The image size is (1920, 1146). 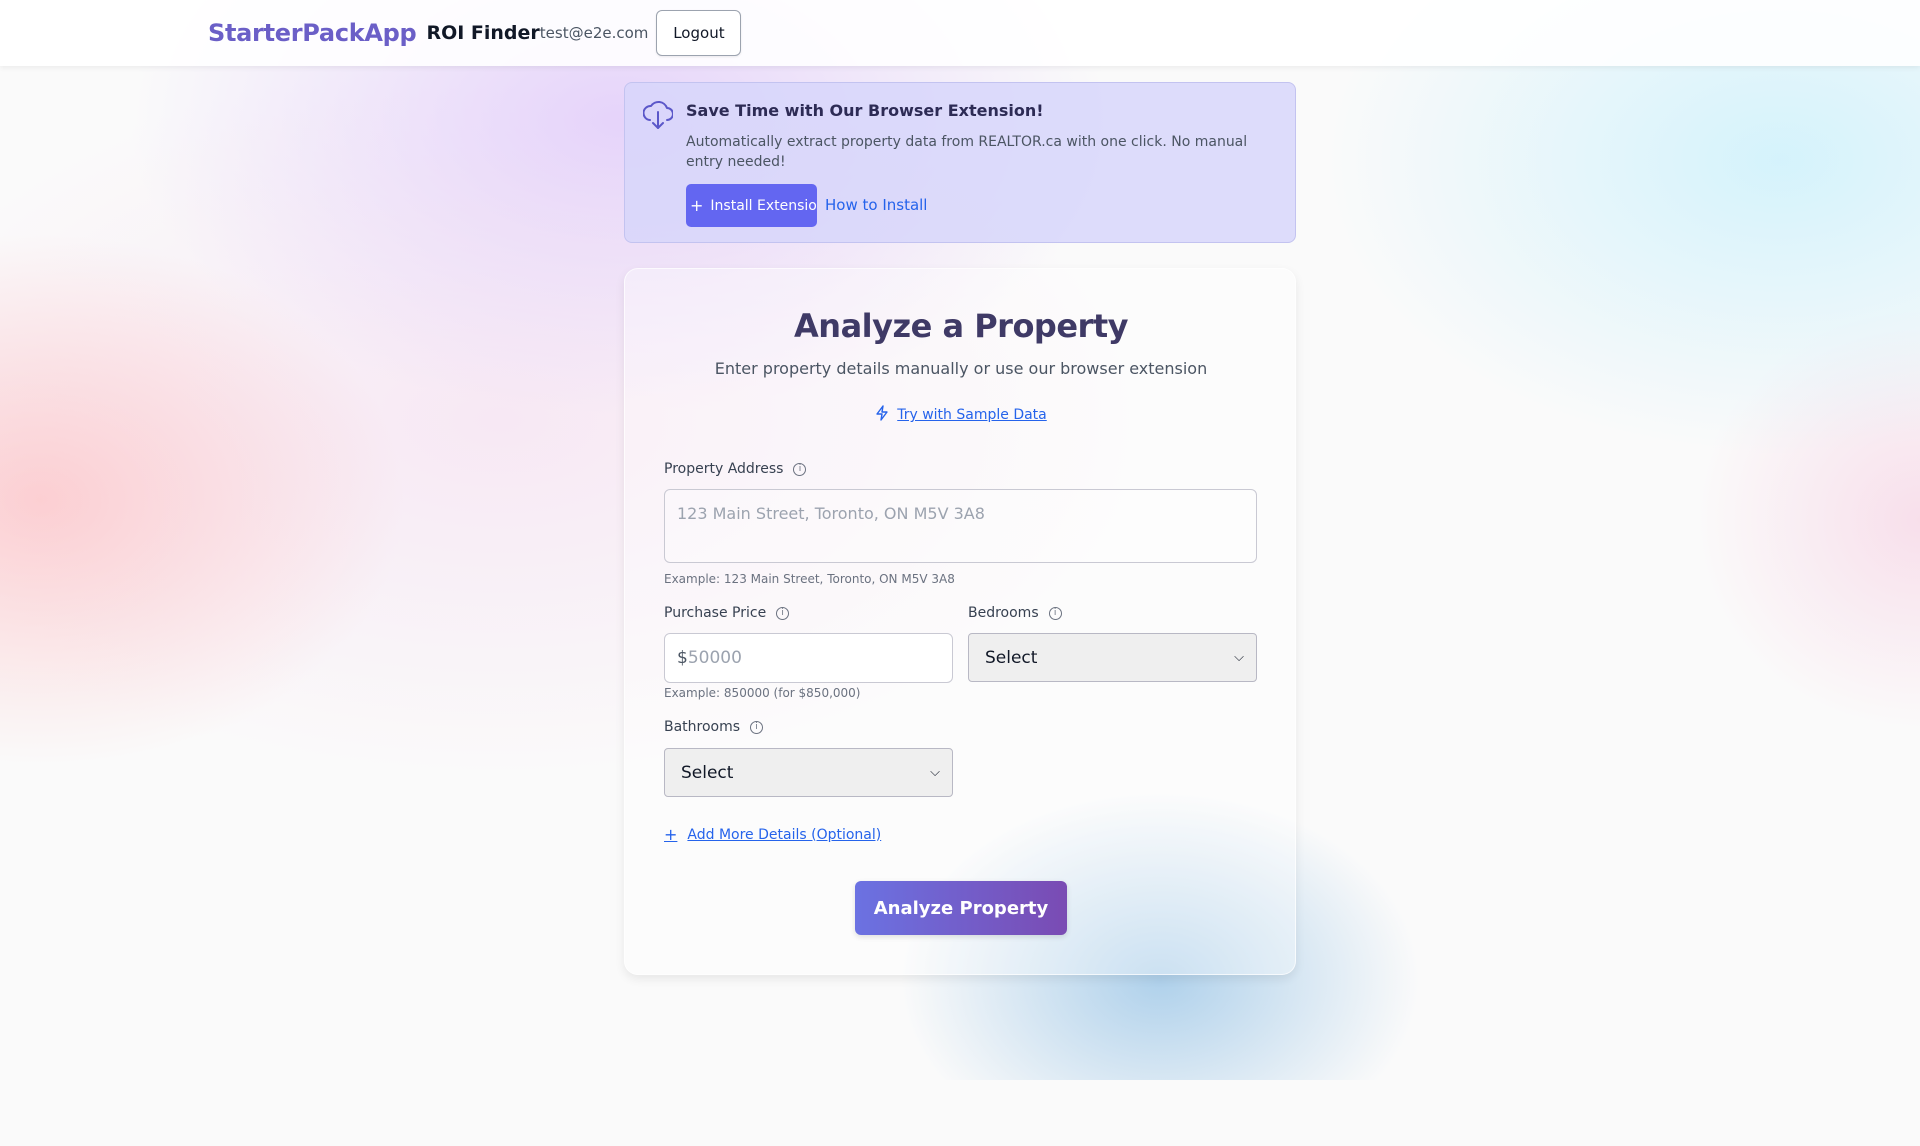 I want to click on bathrooms-select: Select ⌵, so click(x=808, y=772).